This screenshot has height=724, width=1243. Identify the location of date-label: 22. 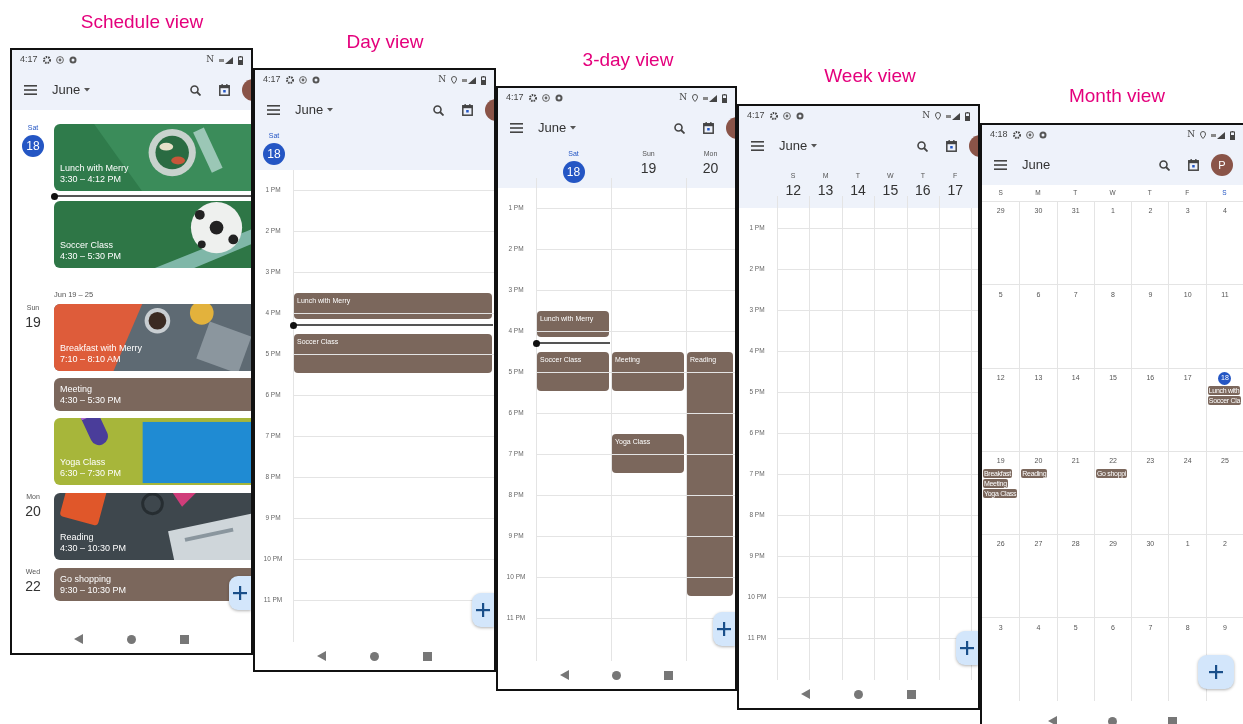
(33, 587).